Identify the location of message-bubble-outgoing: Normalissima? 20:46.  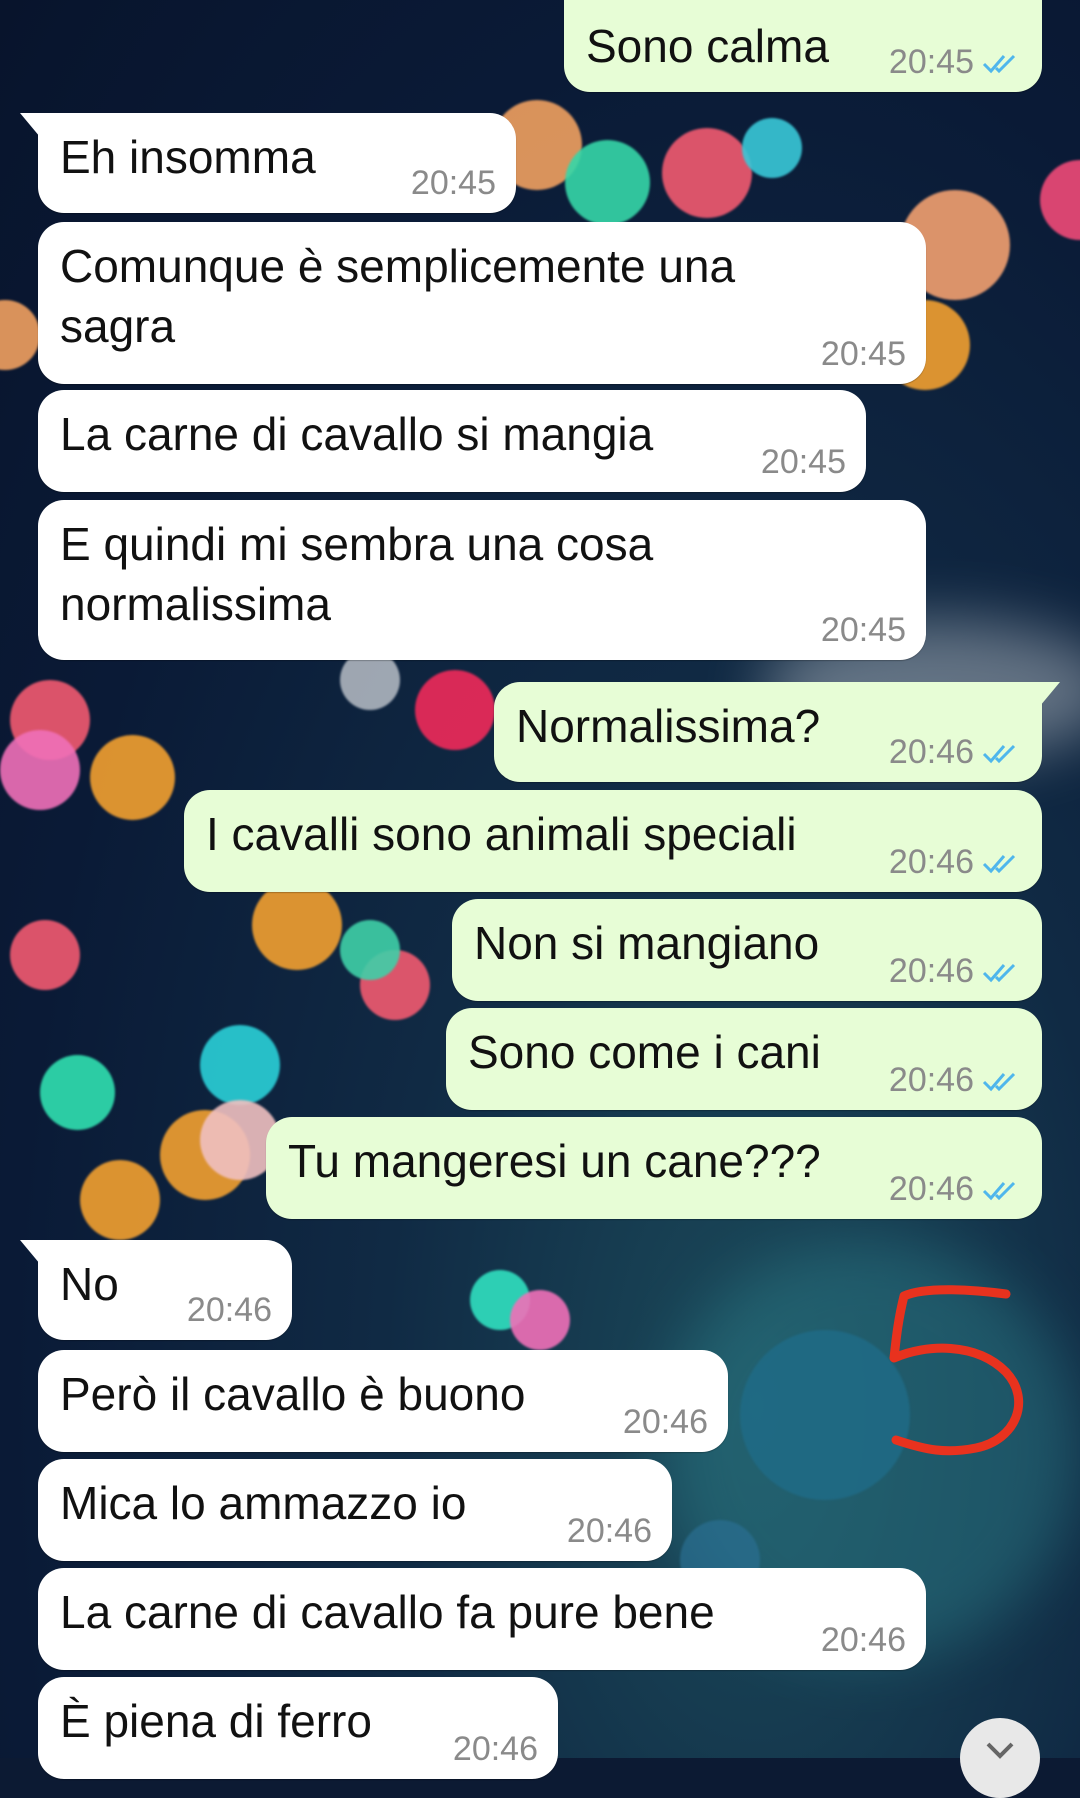
(777, 732).